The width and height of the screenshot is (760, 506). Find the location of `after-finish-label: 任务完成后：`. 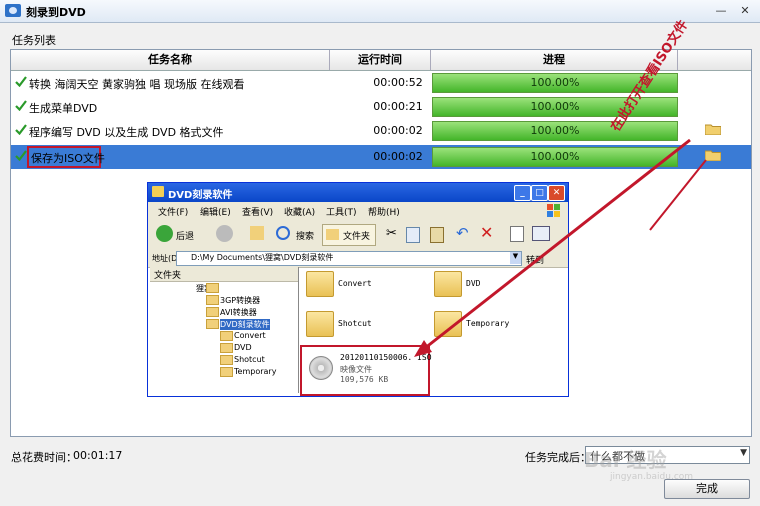

after-finish-label: 任务完成后： is located at coordinates (558, 457).